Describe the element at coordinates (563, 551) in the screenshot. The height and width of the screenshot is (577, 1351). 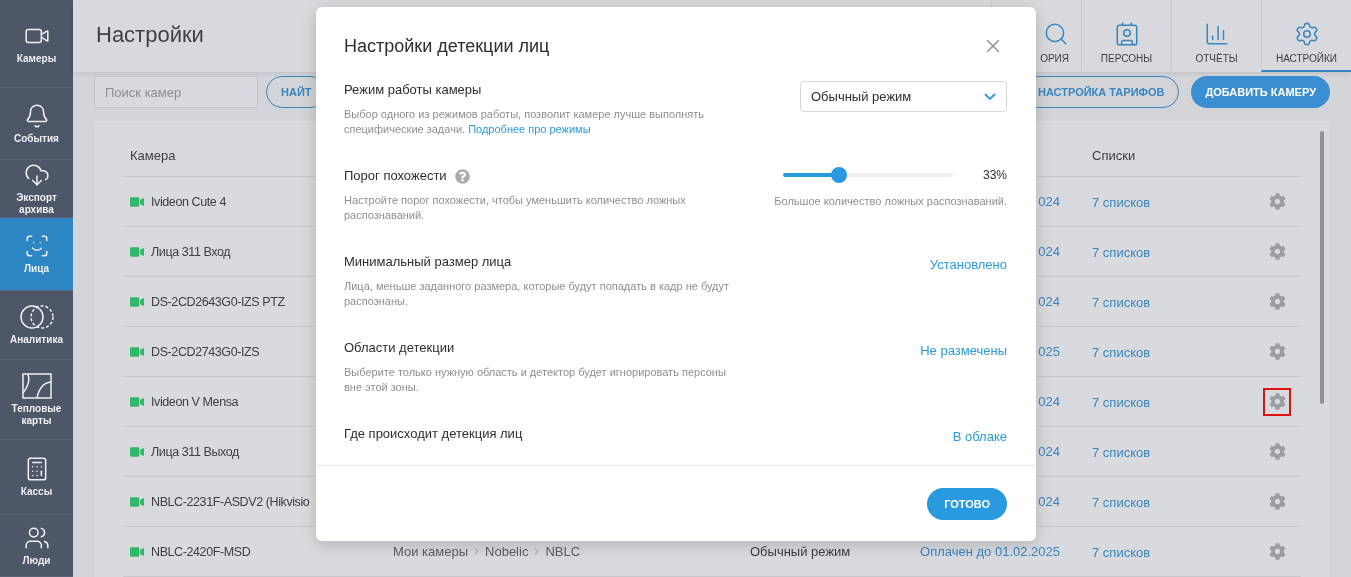
I see `breadcrumb-item: NBLC` at that location.